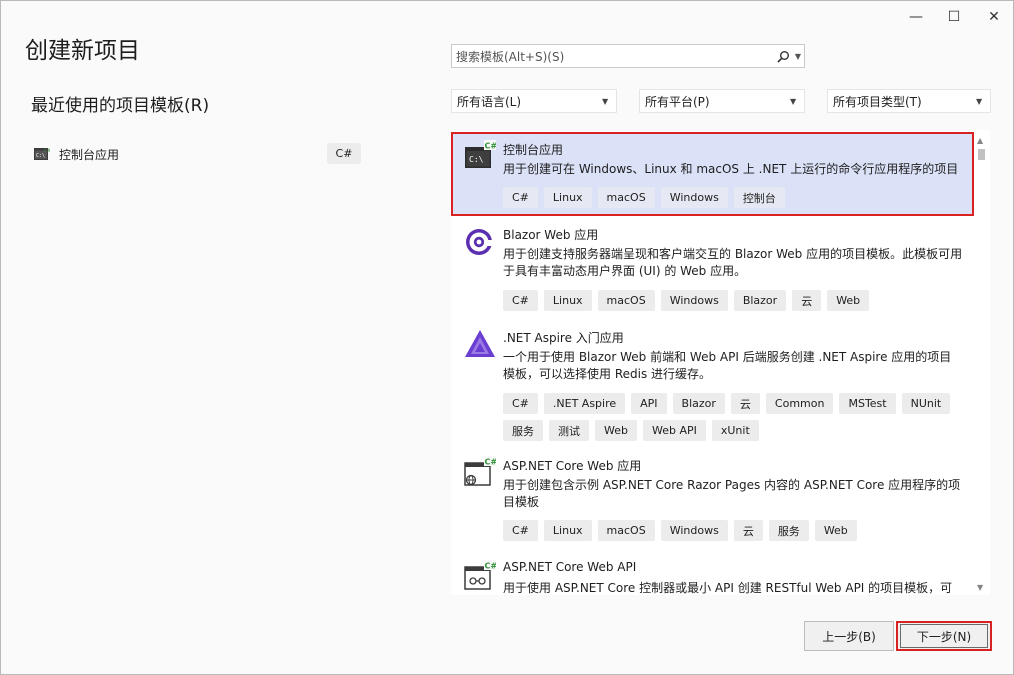  What do you see at coordinates (674, 430) in the screenshot?
I see `tag: Web API` at bounding box center [674, 430].